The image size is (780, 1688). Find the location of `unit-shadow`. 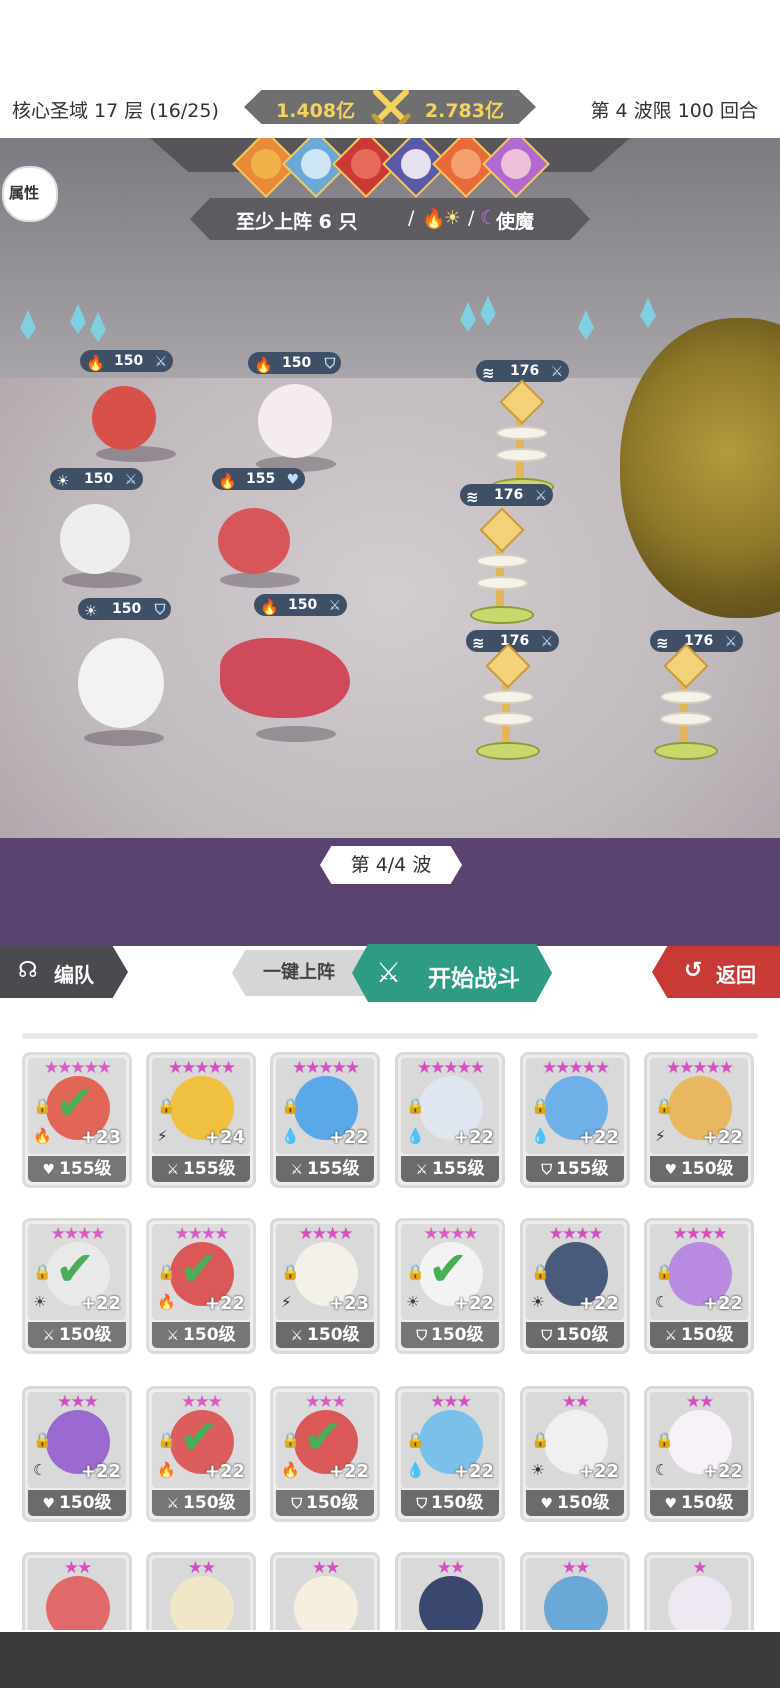

unit-shadow is located at coordinates (136, 454).